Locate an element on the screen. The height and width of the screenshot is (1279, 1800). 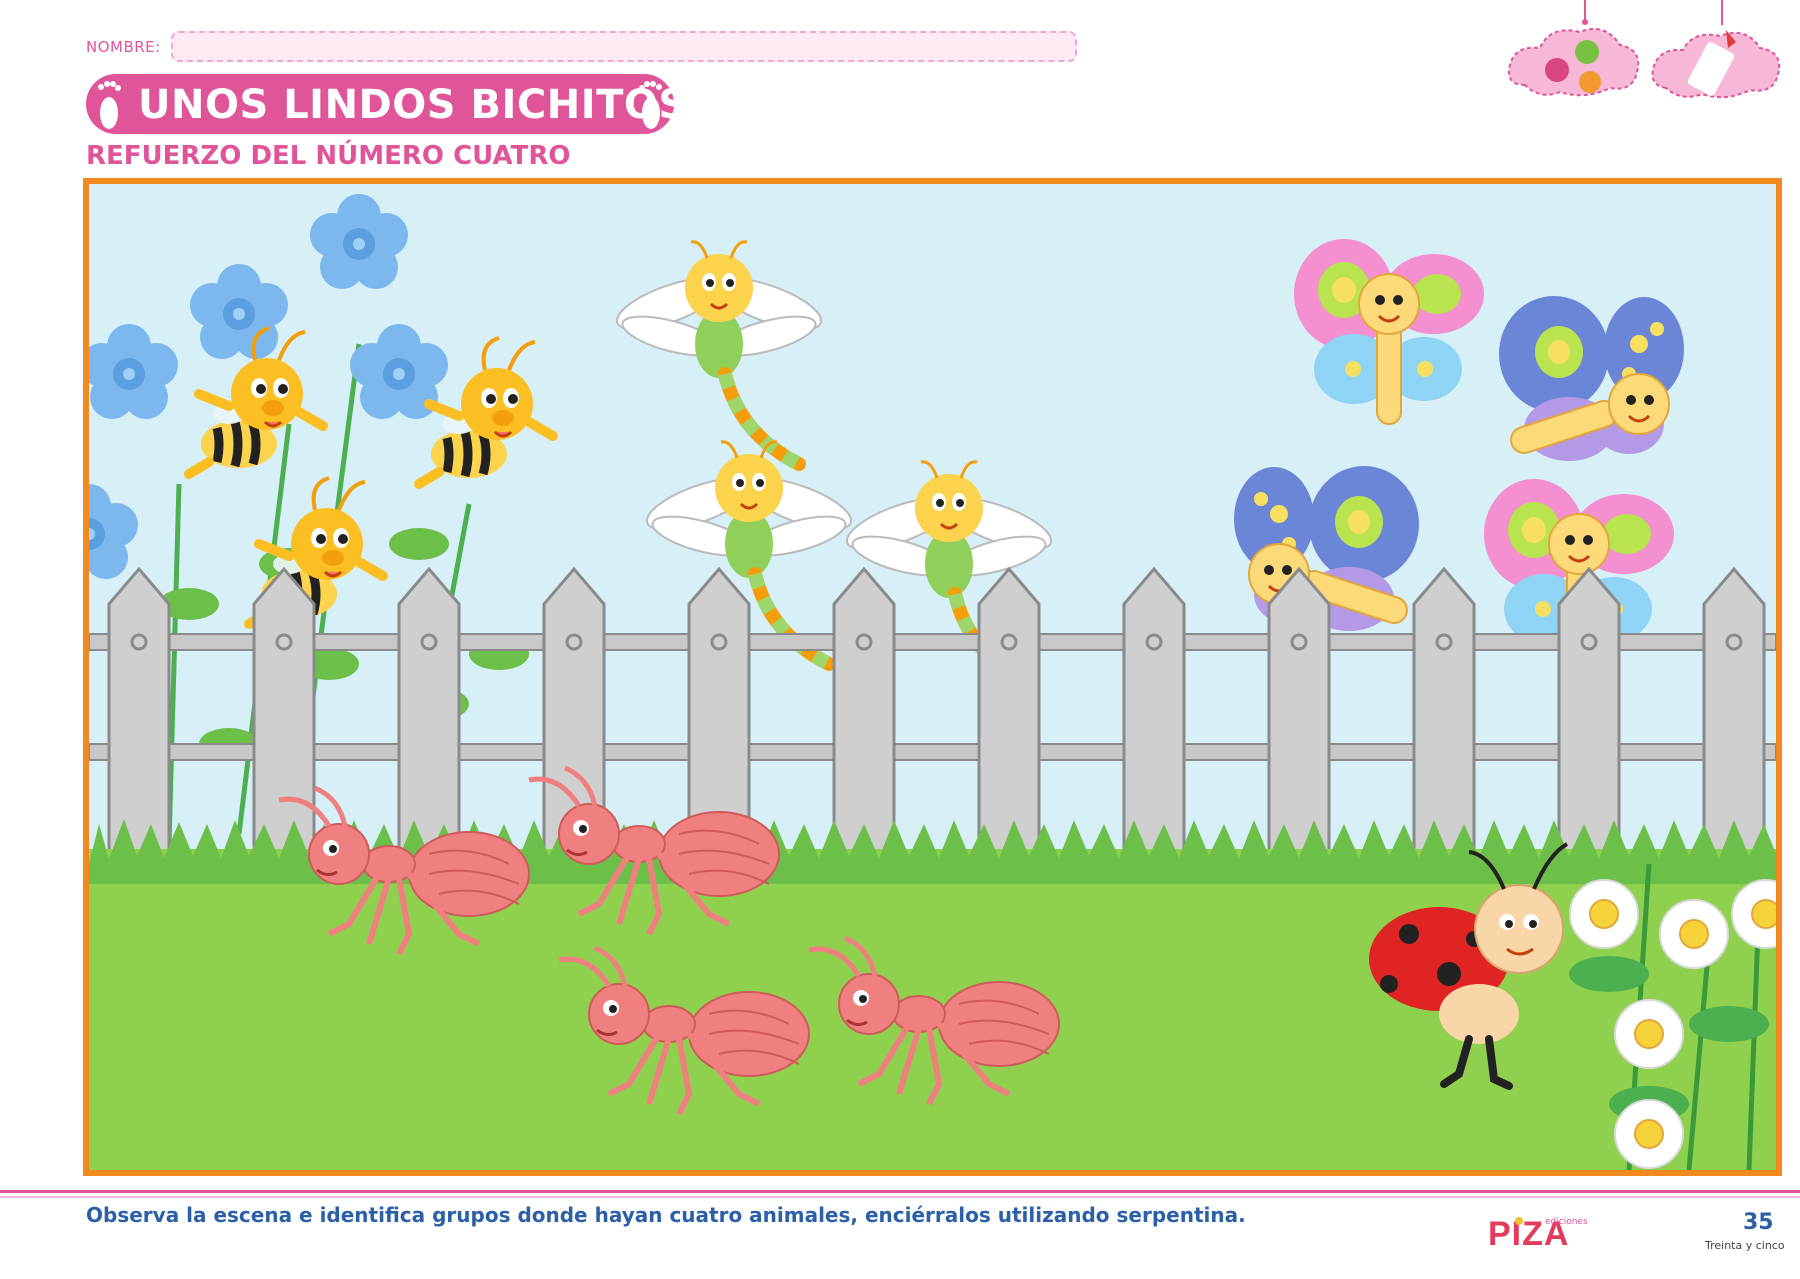
page-number: 35 is located at coordinates (1758, 1222).